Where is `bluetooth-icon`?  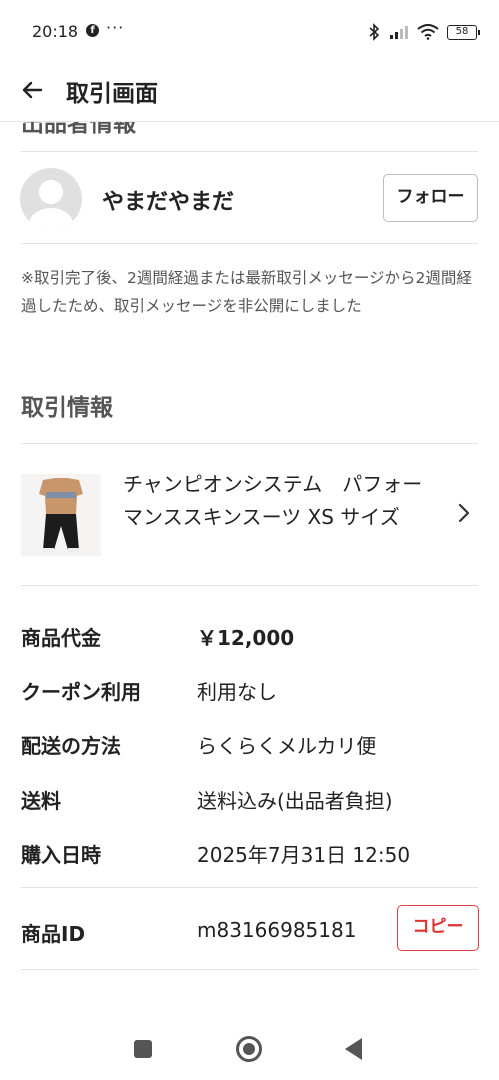
bluetooth-icon is located at coordinates (374, 32).